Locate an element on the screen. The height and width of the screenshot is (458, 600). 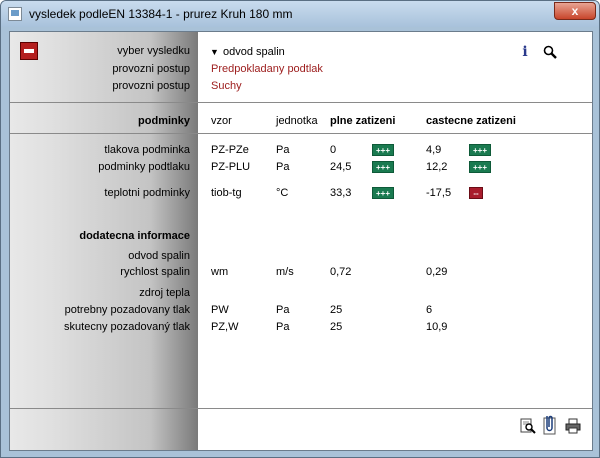
print-preview-icon is located at coordinates (528, 426).